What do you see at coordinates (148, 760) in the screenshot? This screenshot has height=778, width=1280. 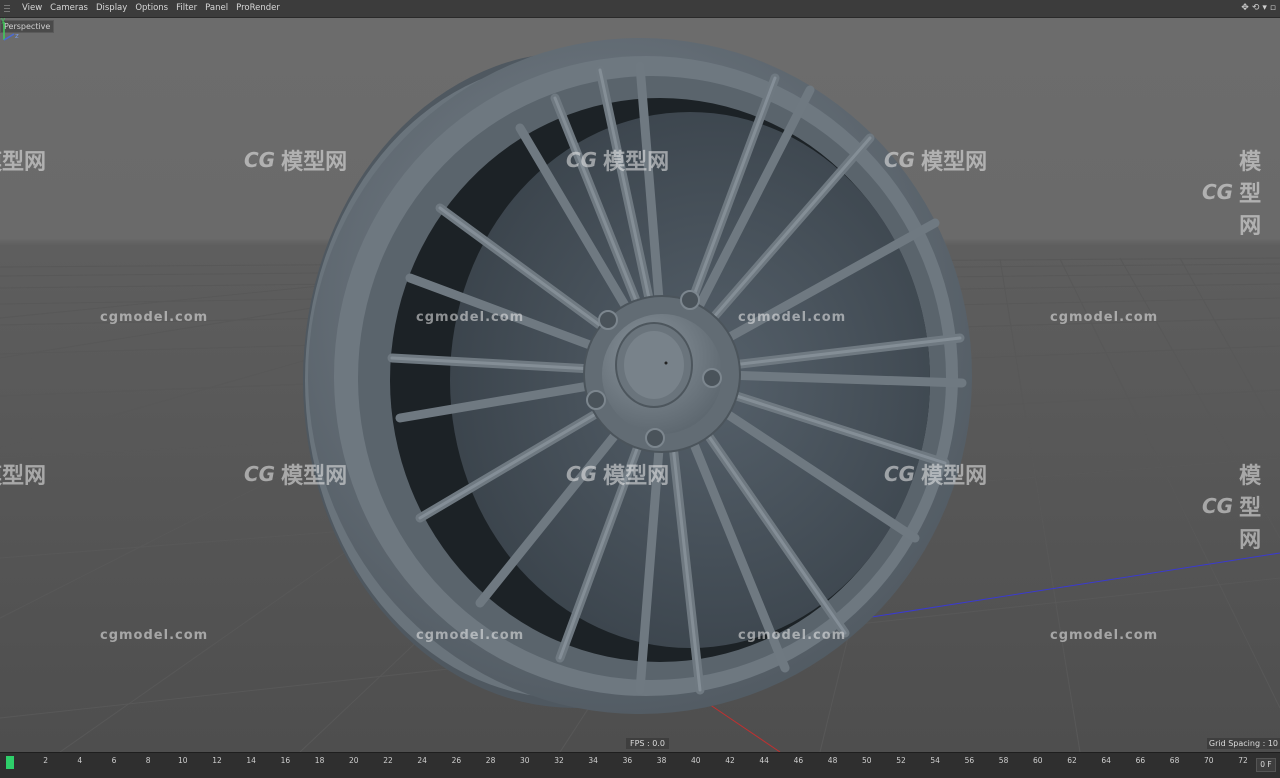 I see `timeline-tick-label: 8` at bounding box center [148, 760].